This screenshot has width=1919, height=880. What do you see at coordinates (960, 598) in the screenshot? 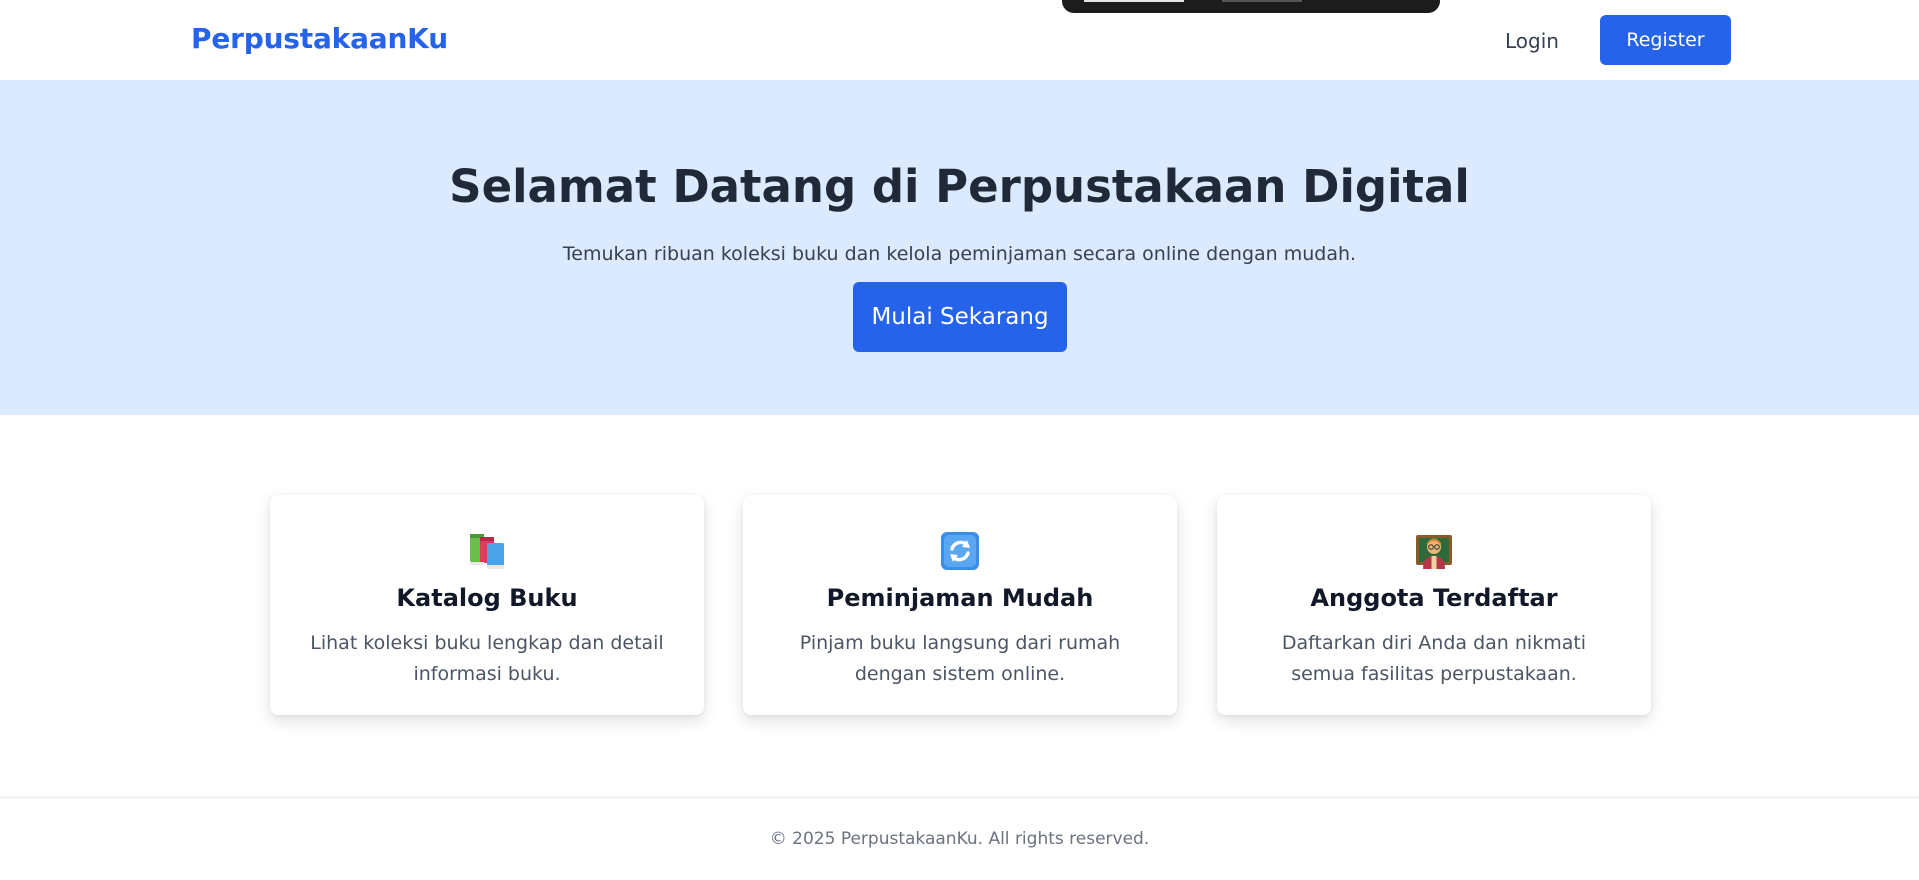
I see `feature-title: Peminjaman Mudah` at bounding box center [960, 598].